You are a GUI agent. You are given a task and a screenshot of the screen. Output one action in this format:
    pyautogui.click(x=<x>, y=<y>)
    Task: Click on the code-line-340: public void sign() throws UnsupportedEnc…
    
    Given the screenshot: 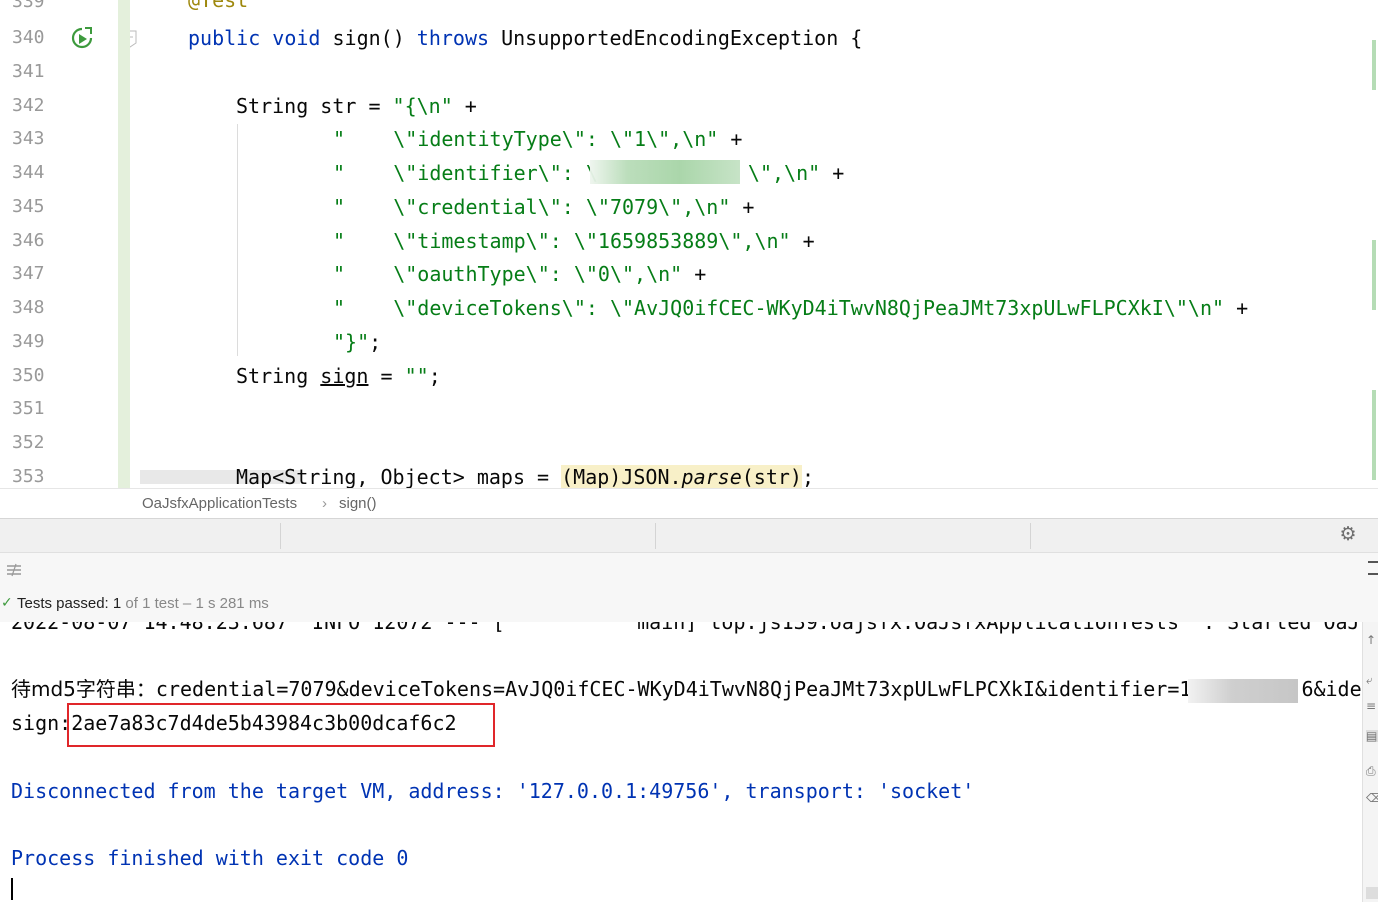 What is the action you would take?
    pyautogui.click(x=525, y=38)
    